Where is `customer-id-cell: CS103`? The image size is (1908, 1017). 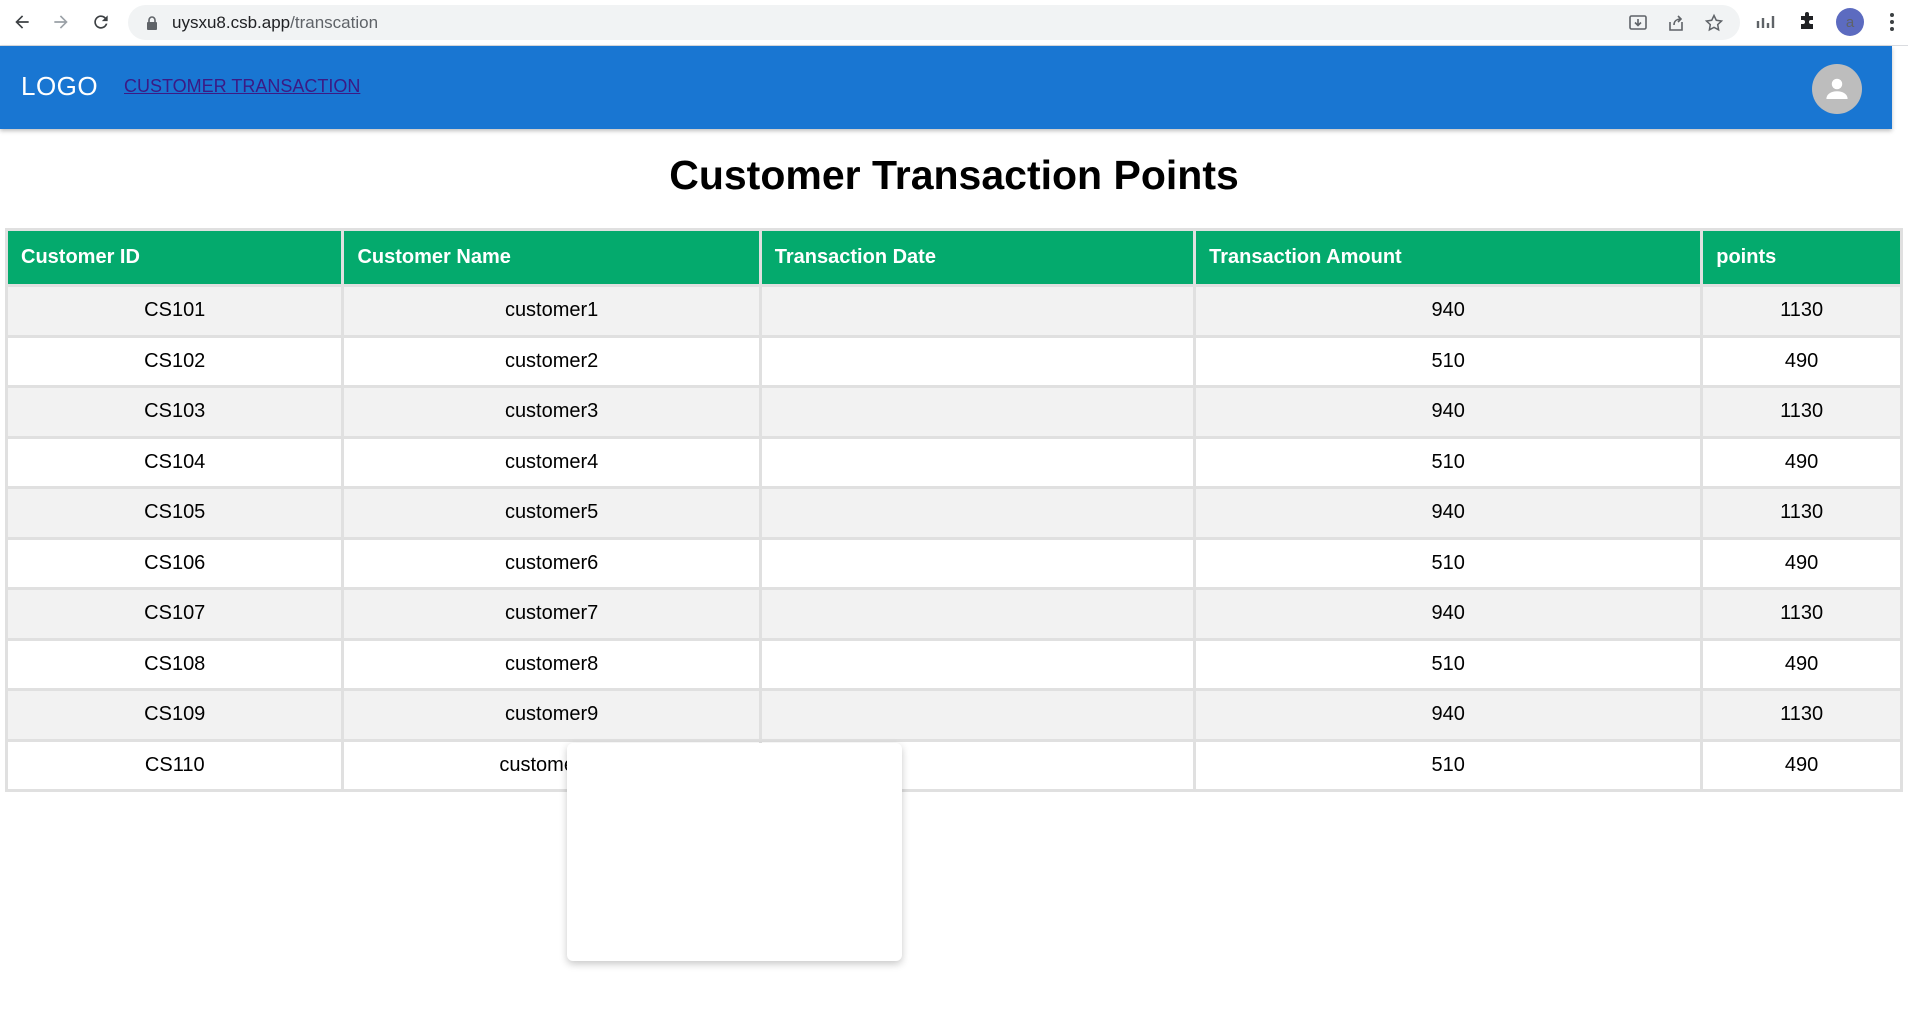 customer-id-cell: CS103 is located at coordinates (174, 412).